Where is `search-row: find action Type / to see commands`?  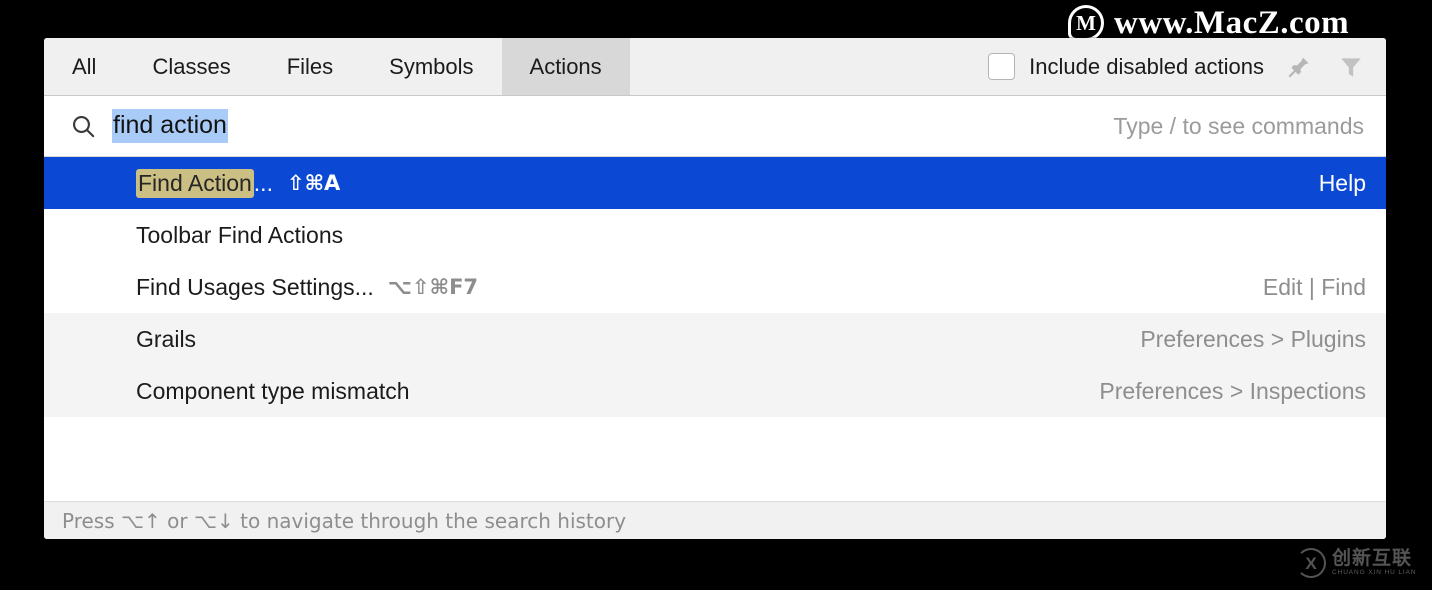
search-row: find action Type / to see commands is located at coordinates (715, 126).